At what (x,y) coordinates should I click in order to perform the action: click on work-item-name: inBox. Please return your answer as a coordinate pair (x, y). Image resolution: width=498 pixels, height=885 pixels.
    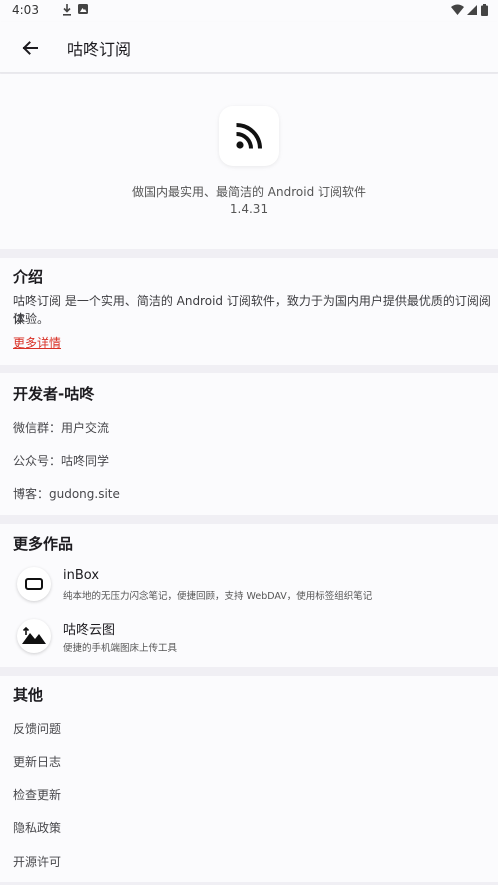
    Looking at the image, I should click on (81, 575).